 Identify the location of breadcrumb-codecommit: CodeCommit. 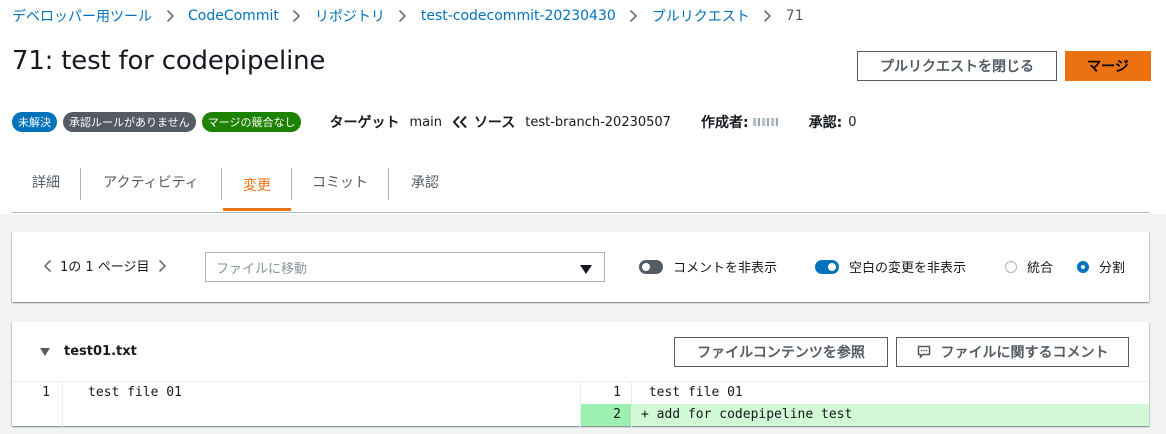
(233, 16).